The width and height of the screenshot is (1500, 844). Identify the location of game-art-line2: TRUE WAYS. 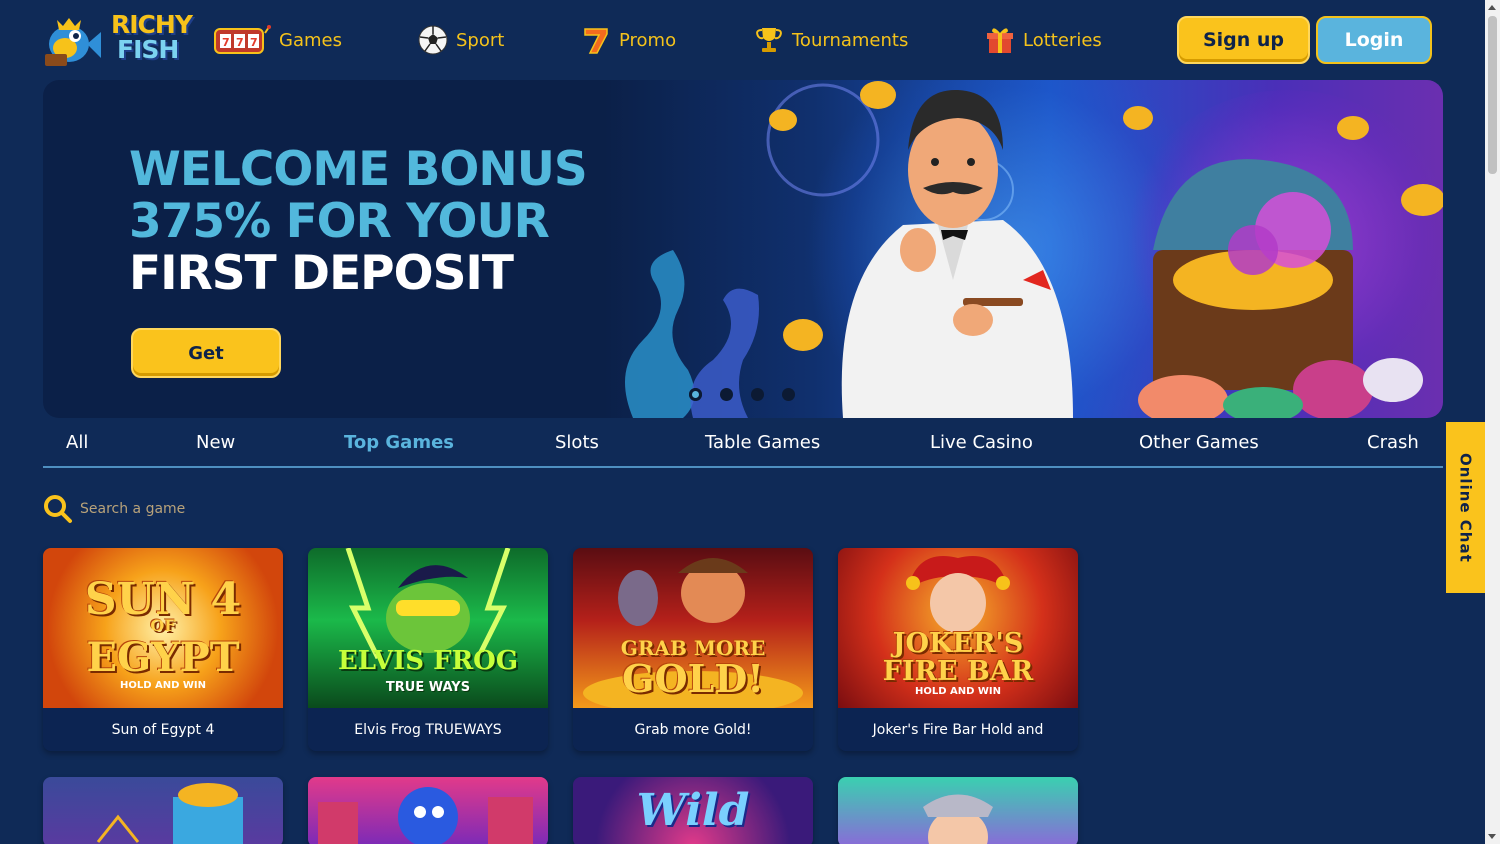
(428, 687).